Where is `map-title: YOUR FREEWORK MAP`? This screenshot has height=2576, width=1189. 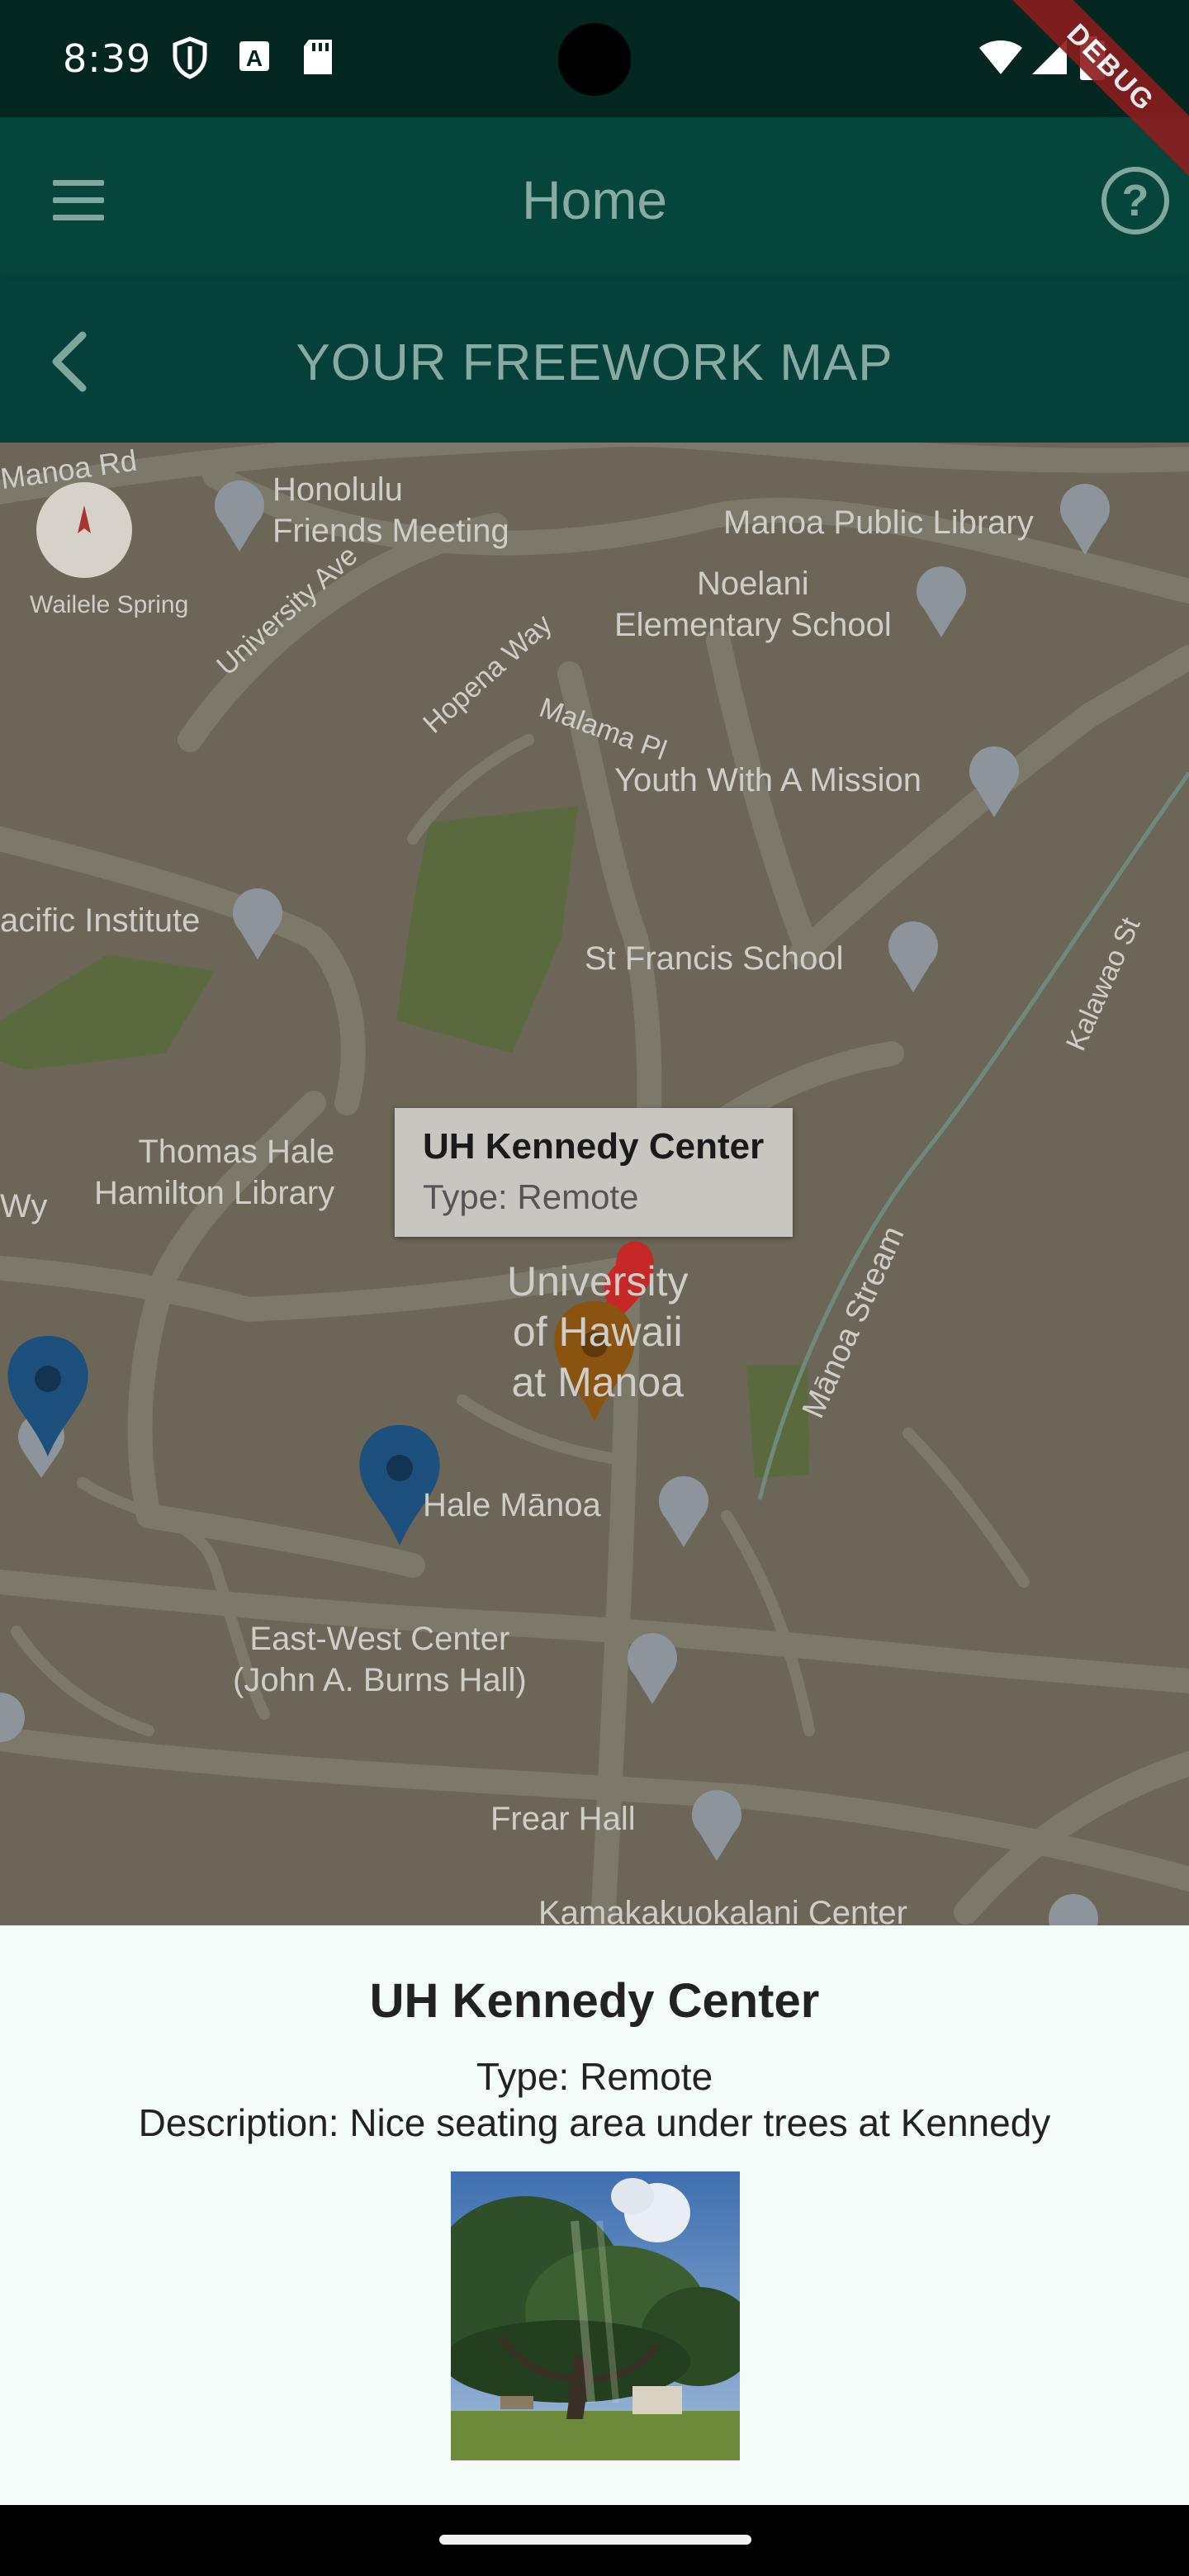
map-title: YOUR FREEWORK MAP is located at coordinates (594, 362).